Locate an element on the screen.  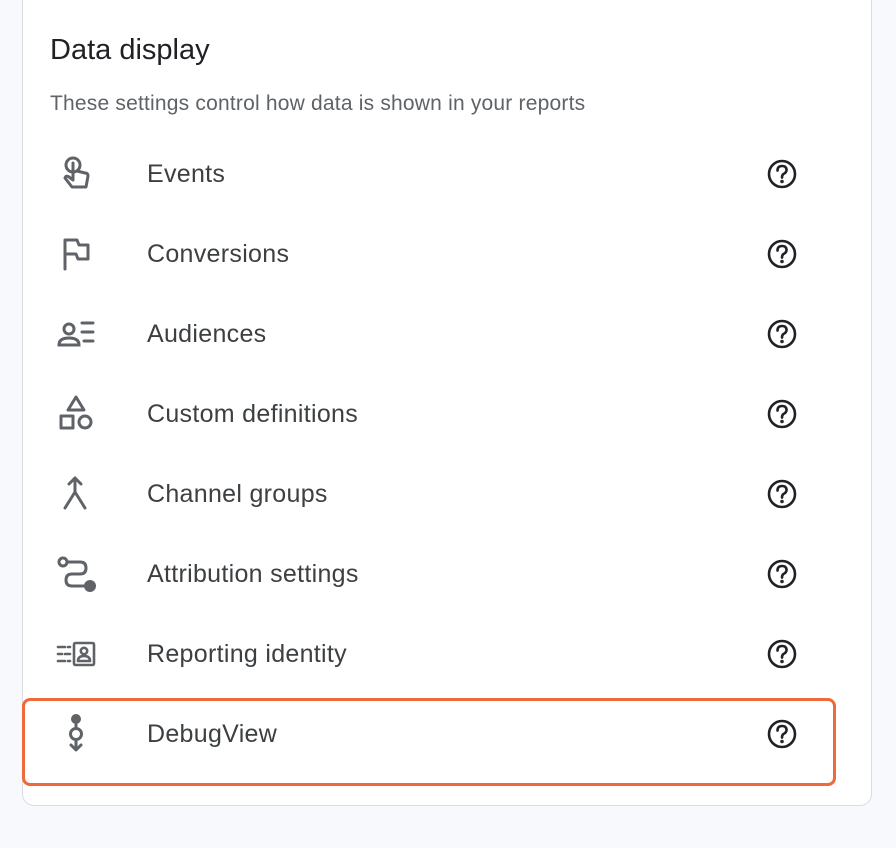
touch-icon is located at coordinates (76, 174).